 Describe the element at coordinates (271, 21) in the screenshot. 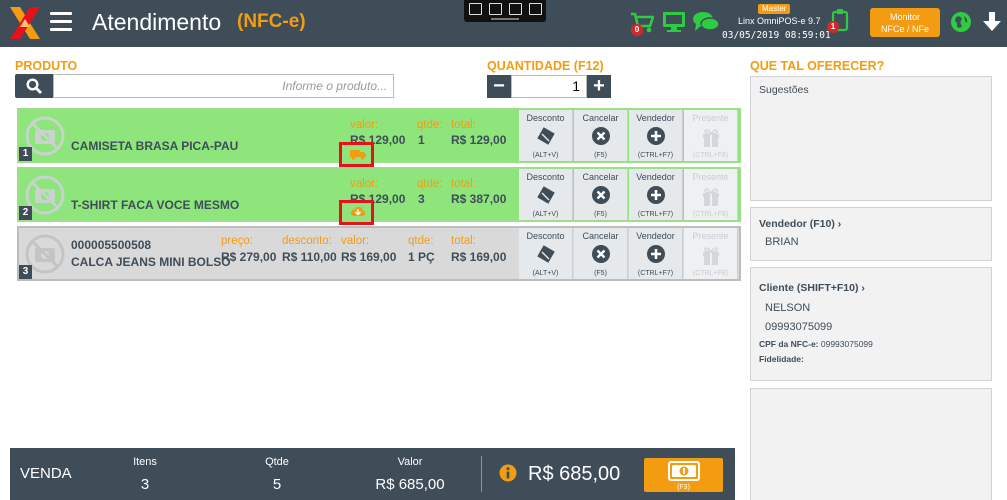

I see `page-subtitle: (NFC-e)` at that location.